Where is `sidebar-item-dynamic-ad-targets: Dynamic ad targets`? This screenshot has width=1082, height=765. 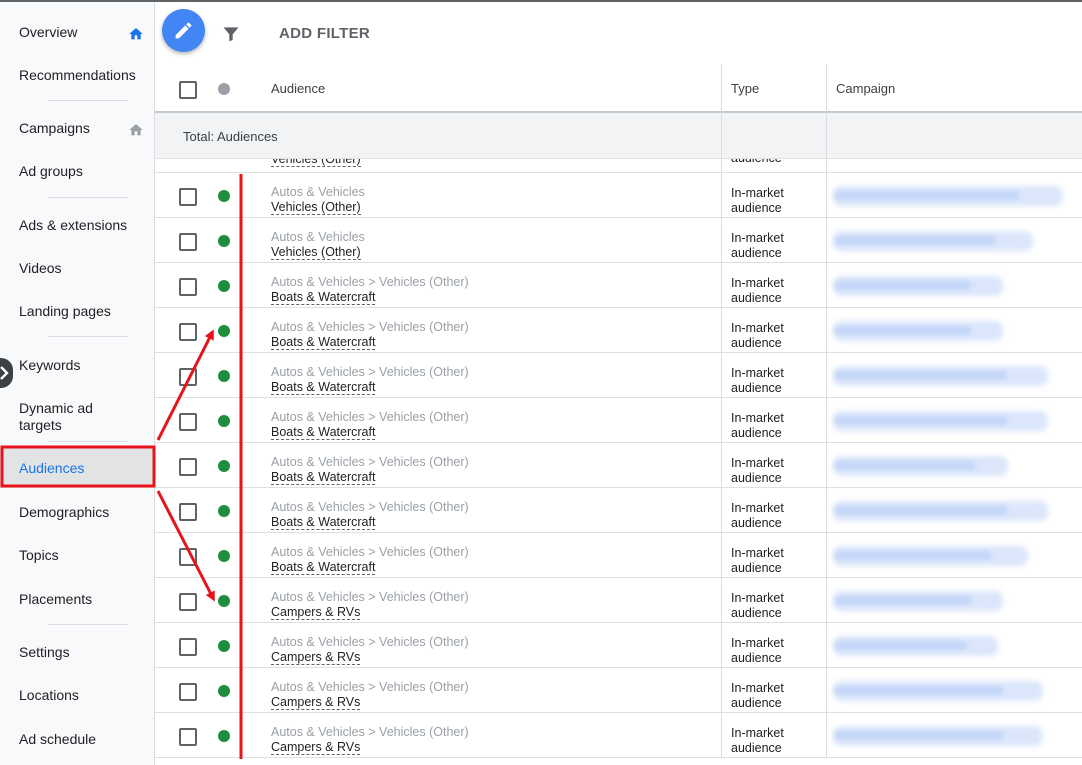 sidebar-item-dynamic-ad-targets: Dynamic ad targets is located at coordinates (77, 417).